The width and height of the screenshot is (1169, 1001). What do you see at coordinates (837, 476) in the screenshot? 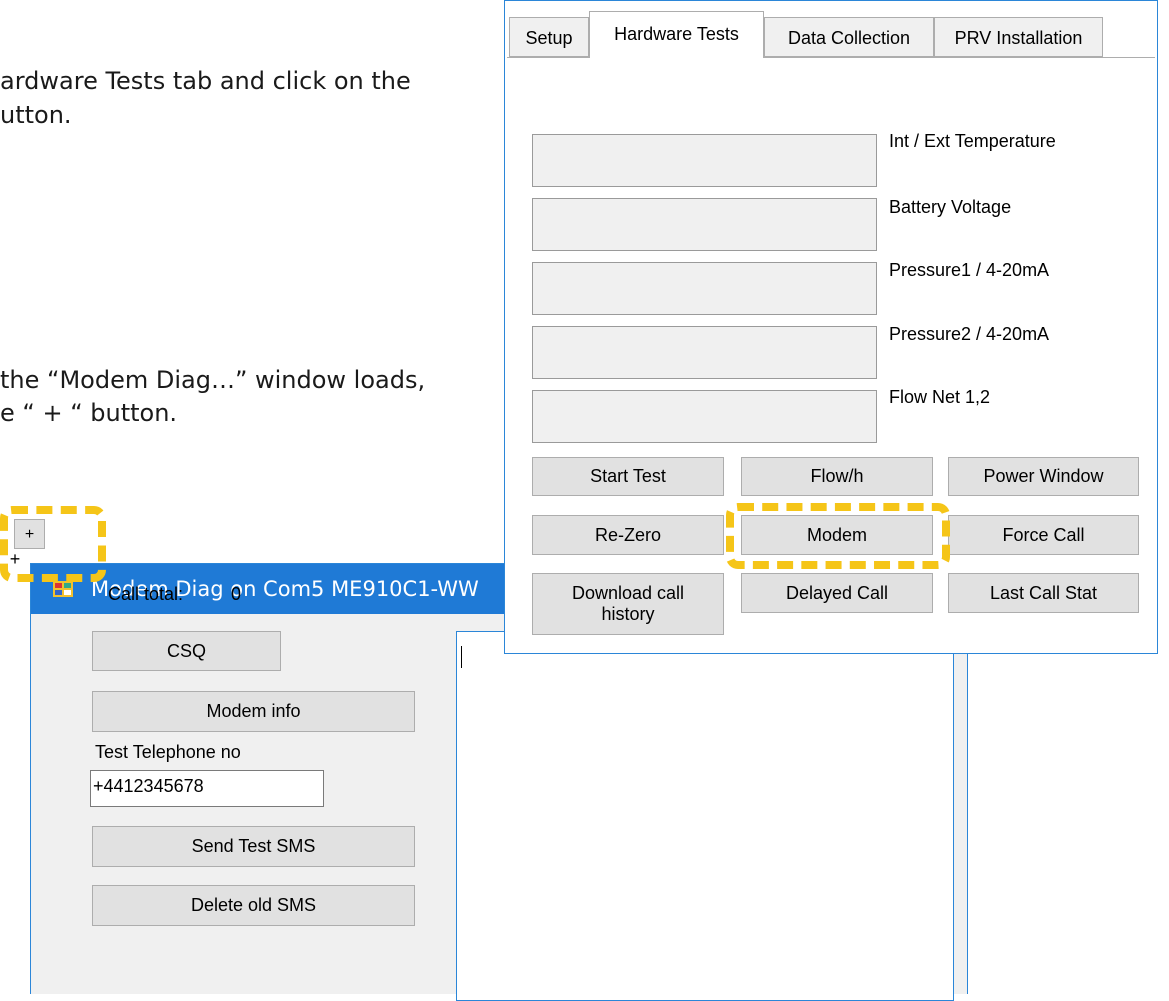
I see `flow-h-button: Flow/h` at bounding box center [837, 476].